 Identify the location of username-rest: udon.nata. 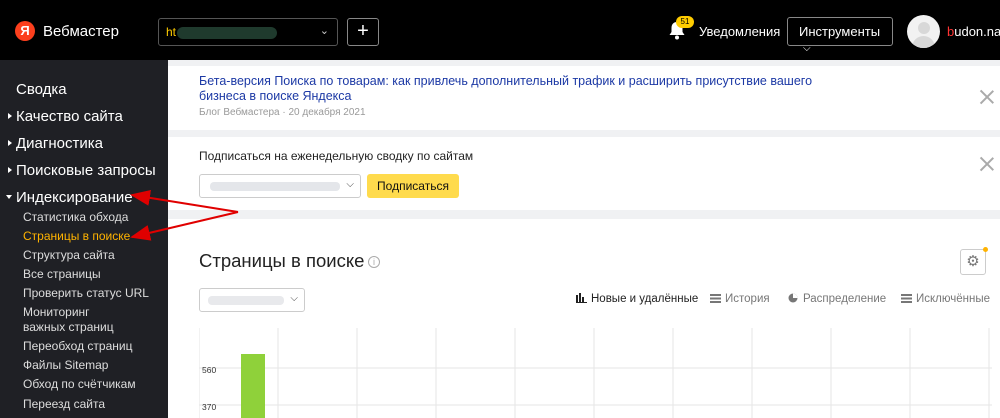
(977, 31).